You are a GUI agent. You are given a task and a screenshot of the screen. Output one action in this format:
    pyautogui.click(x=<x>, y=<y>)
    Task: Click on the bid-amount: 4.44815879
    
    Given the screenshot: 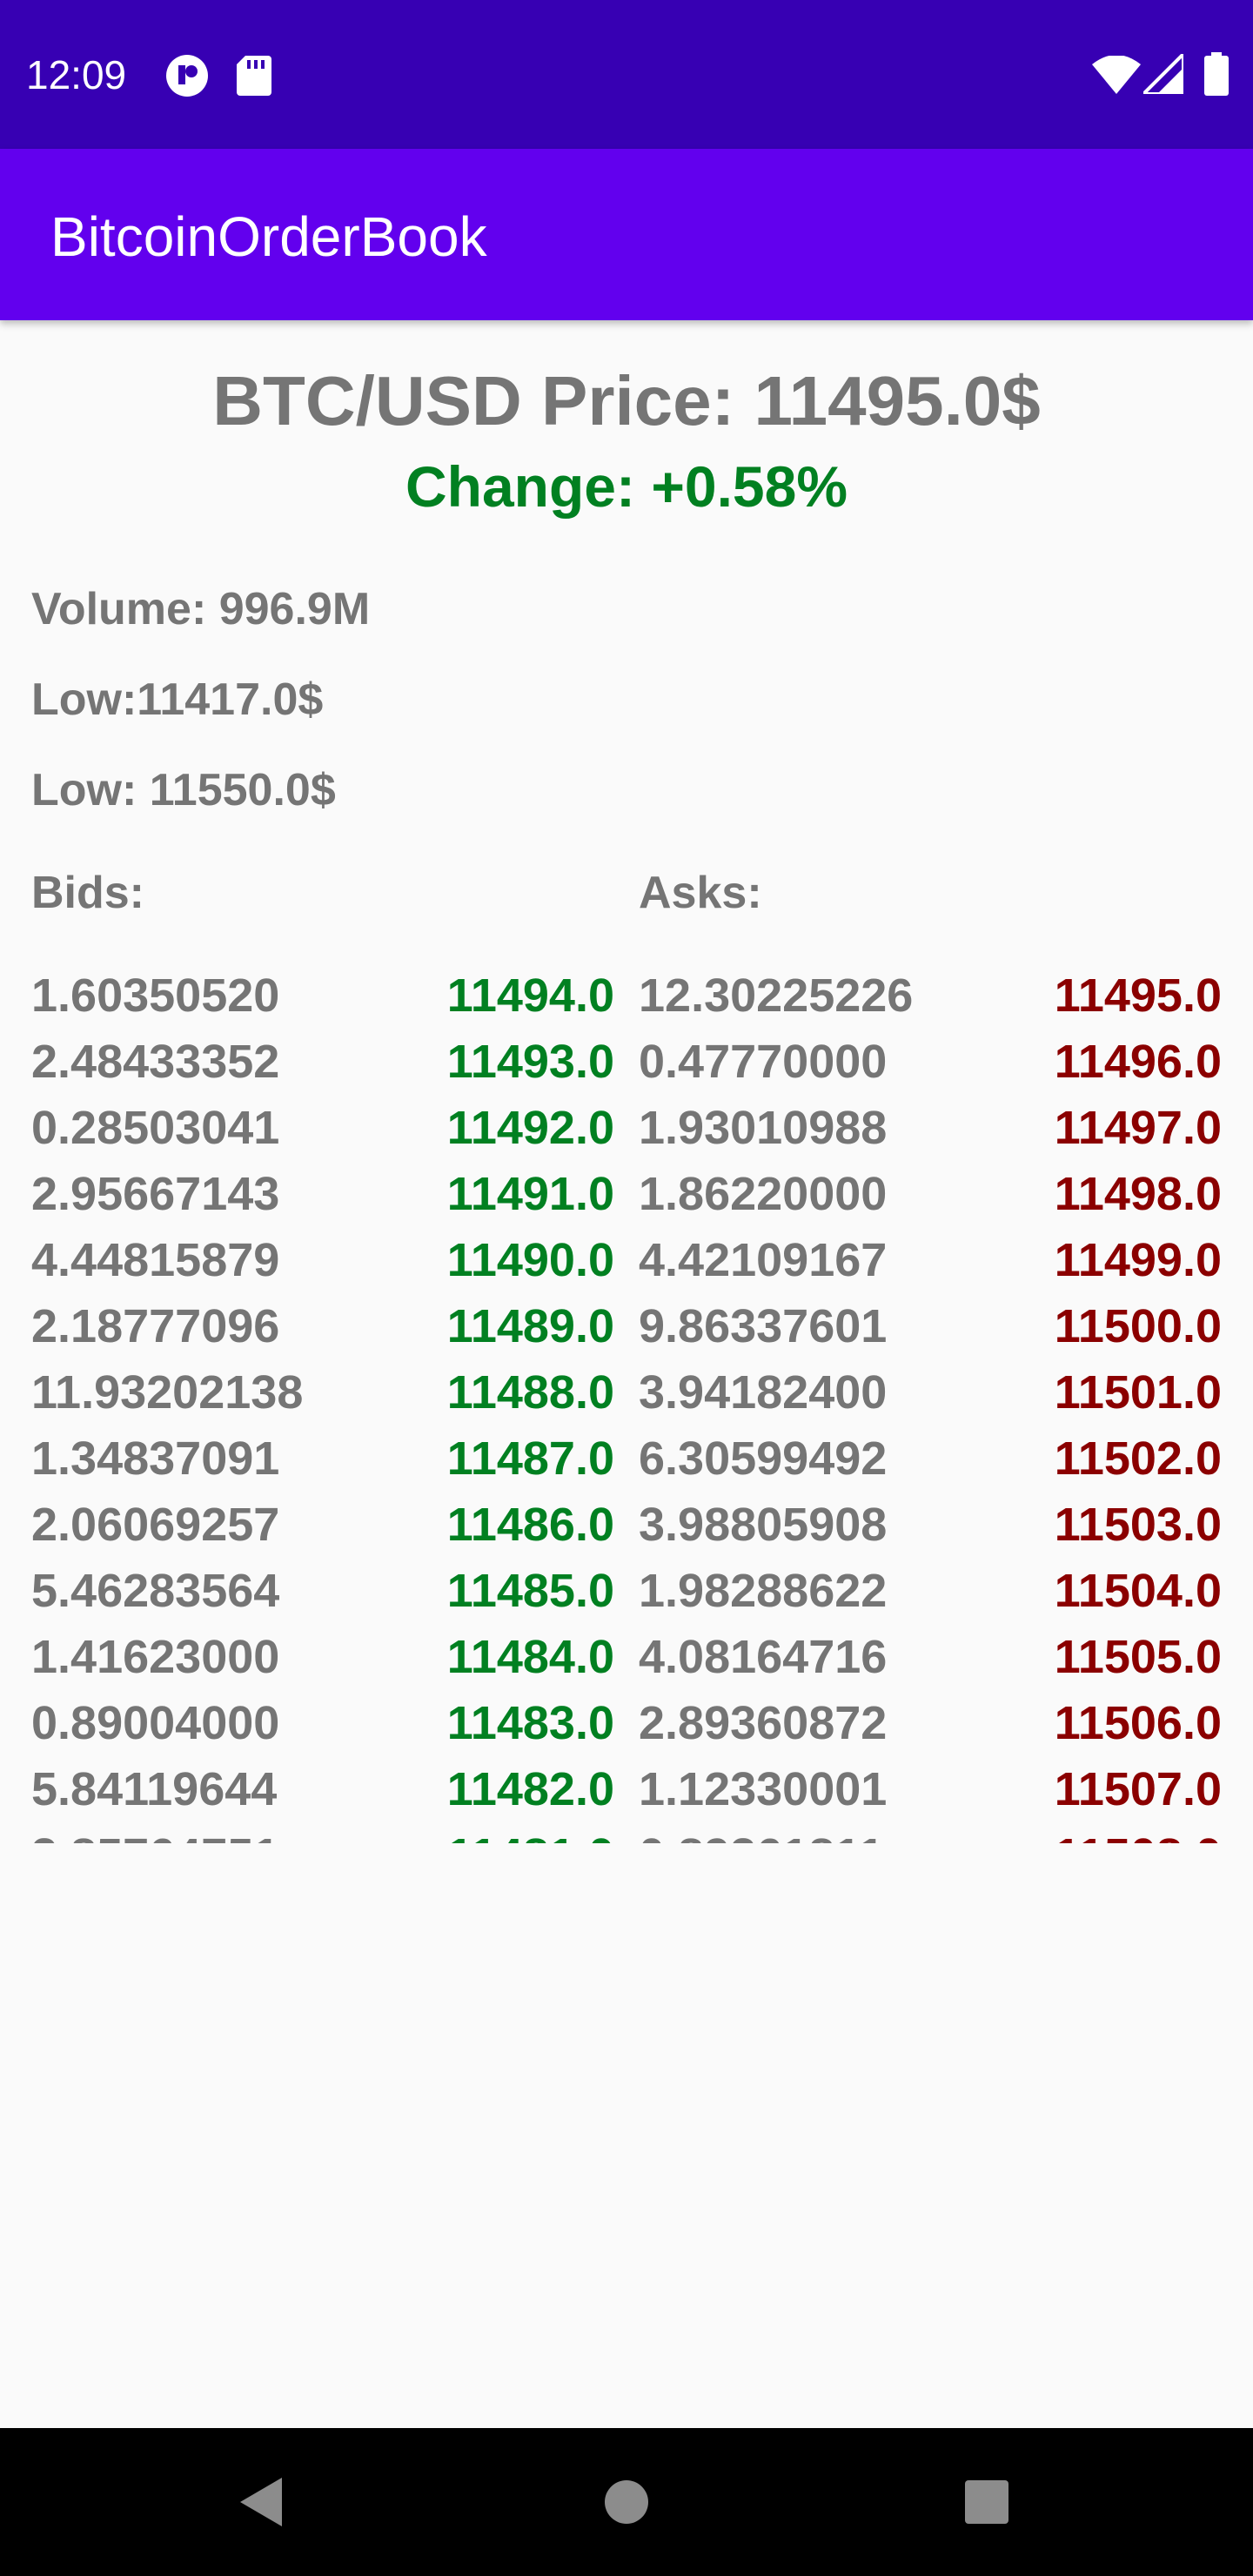 What is the action you would take?
    pyautogui.click(x=155, y=1260)
    